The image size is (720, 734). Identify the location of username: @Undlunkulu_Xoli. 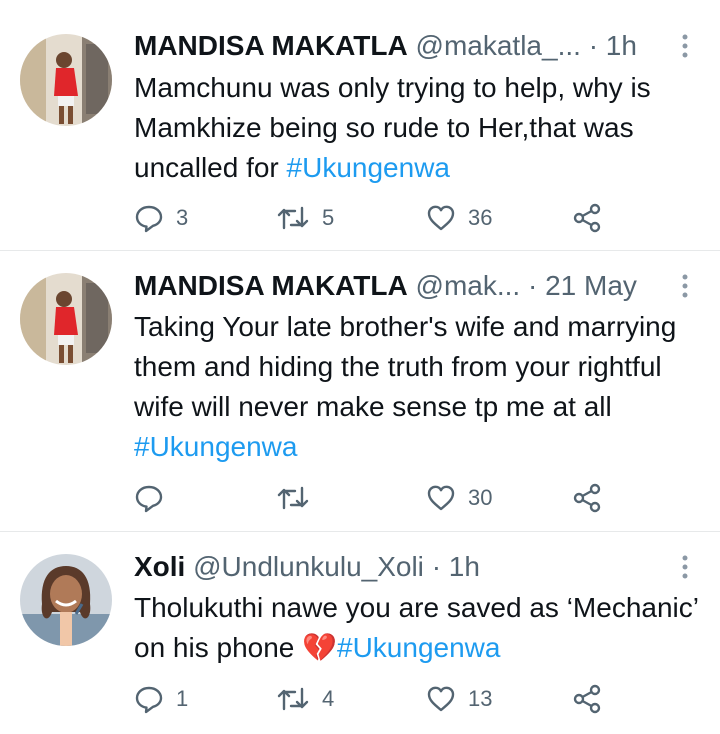
(308, 566).